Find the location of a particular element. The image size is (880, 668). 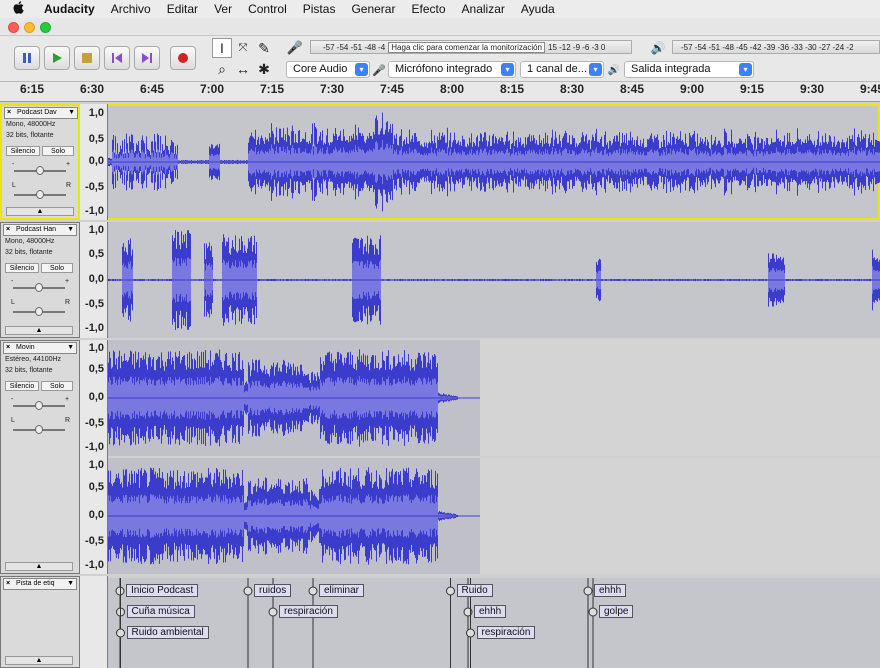

channels-select: 1 canal de... ▾ is located at coordinates (562, 69).